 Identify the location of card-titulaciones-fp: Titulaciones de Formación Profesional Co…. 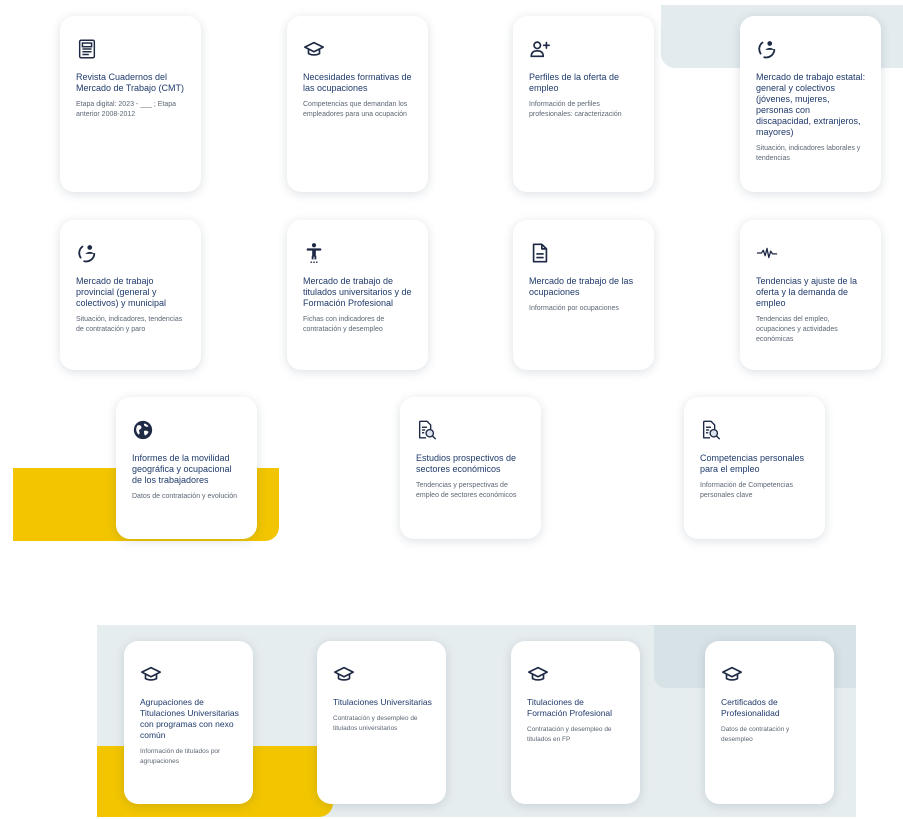
(575, 722).